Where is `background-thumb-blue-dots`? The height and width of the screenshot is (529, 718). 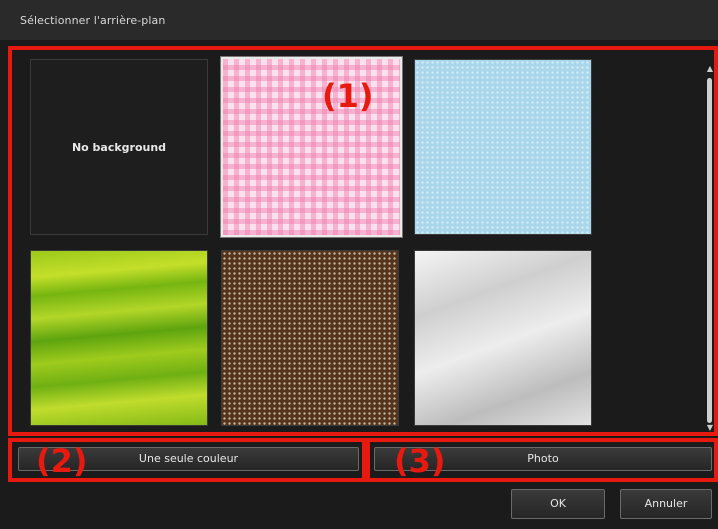
background-thumb-blue-dots is located at coordinates (503, 147).